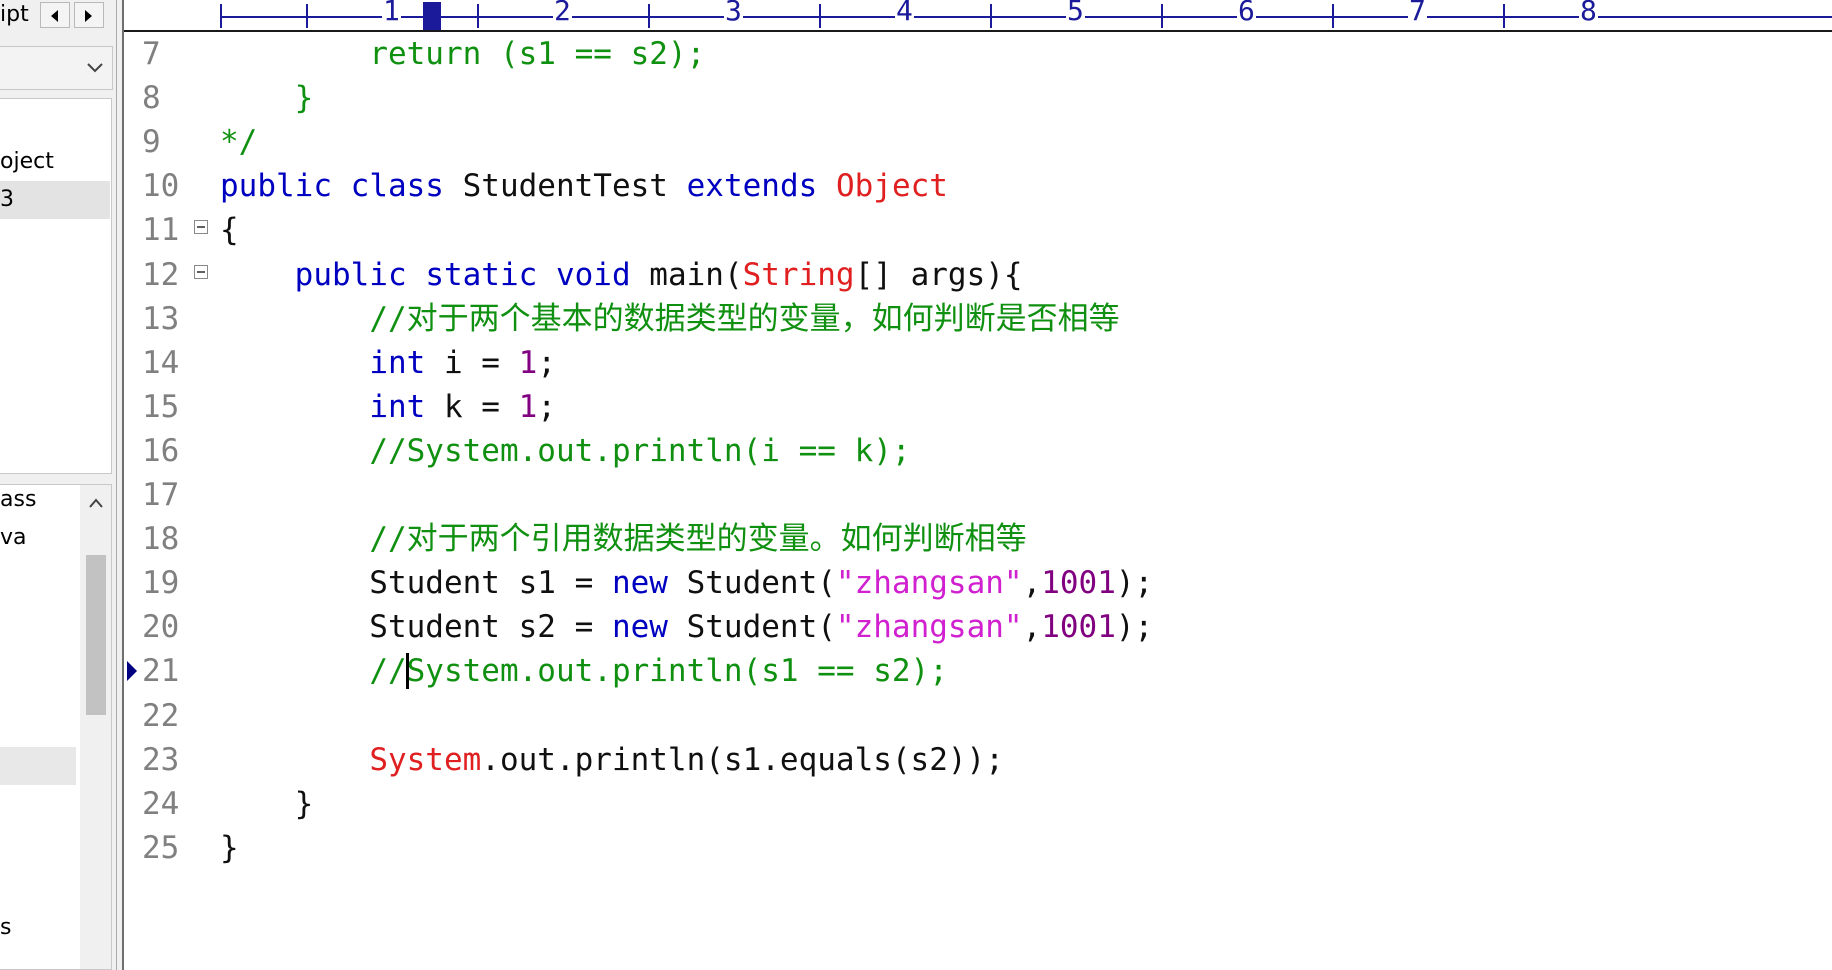 This screenshot has height=970, width=1832. Describe the element at coordinates (978, 54) in the screenshot. I see `code-line: 7 return (s1 == s2);` at that location.